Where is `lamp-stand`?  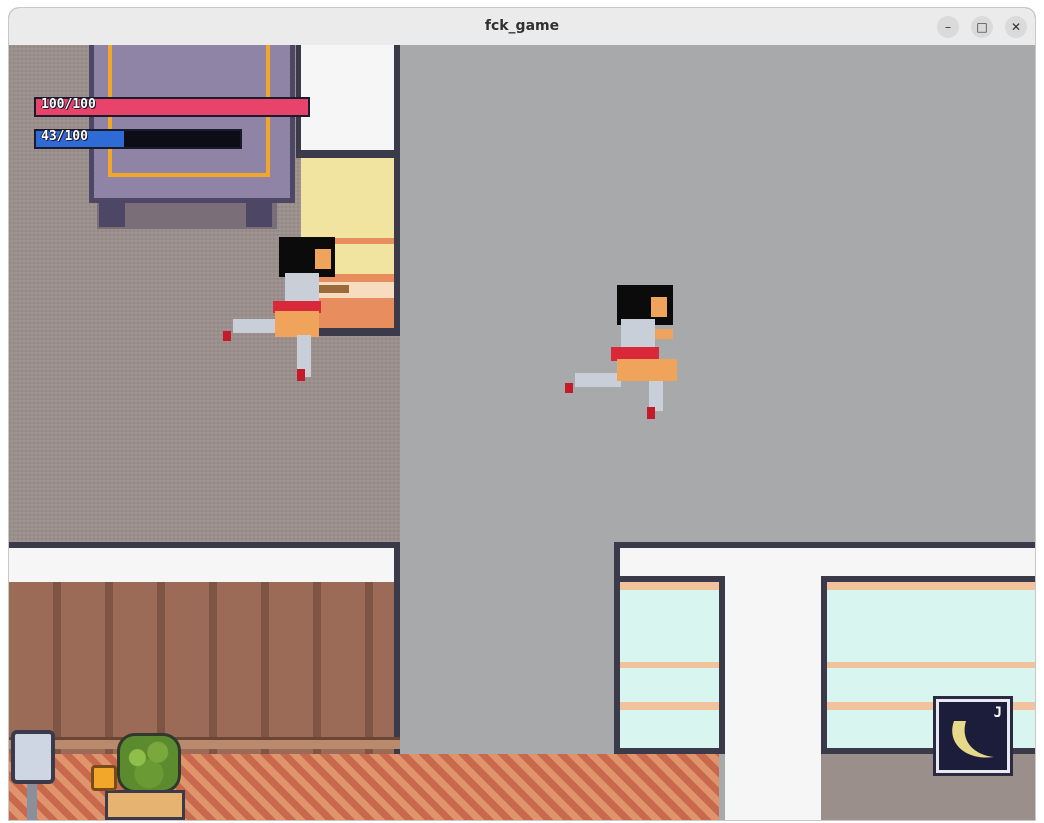 lamp-stand is located at coordinates (32, 802).